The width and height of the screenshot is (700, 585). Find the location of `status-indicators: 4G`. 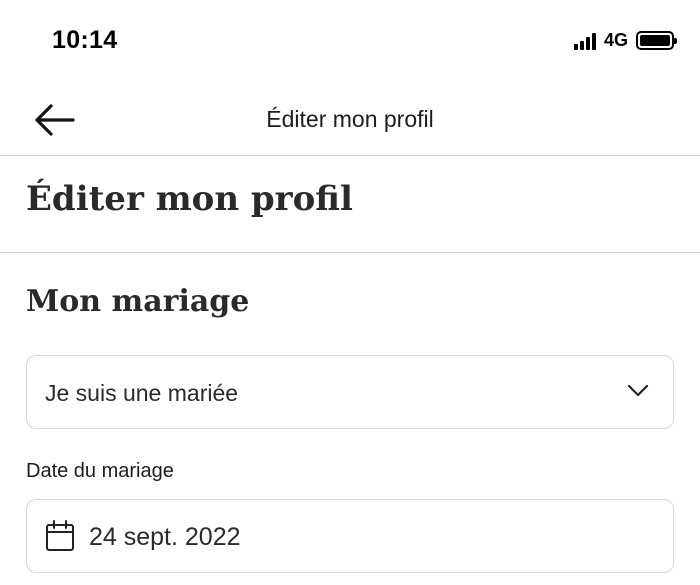

status-indicators: 4G is located at coordinates (625, 40).